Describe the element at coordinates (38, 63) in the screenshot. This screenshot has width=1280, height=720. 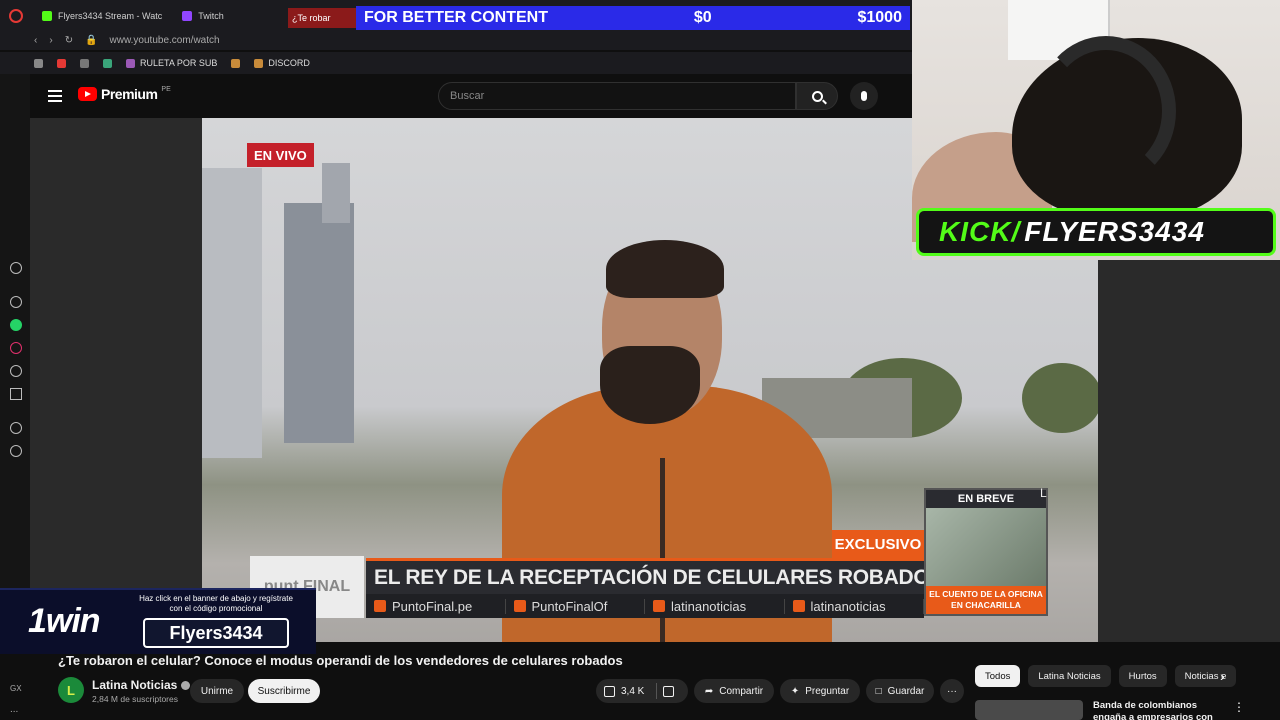
I see `bookmark-home` at that location.